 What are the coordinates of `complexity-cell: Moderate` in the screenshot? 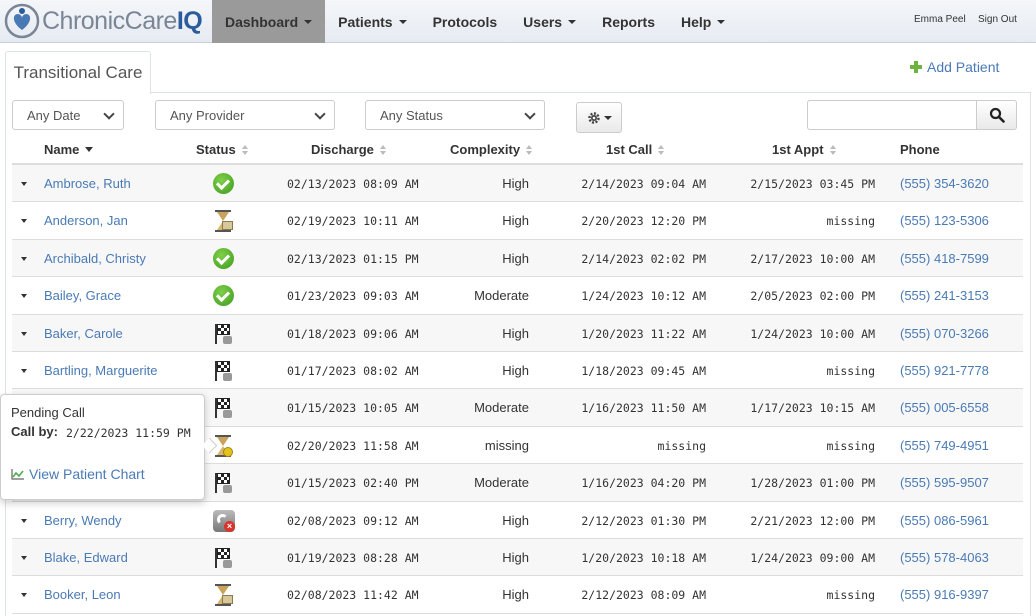 It's located at (501, 408).